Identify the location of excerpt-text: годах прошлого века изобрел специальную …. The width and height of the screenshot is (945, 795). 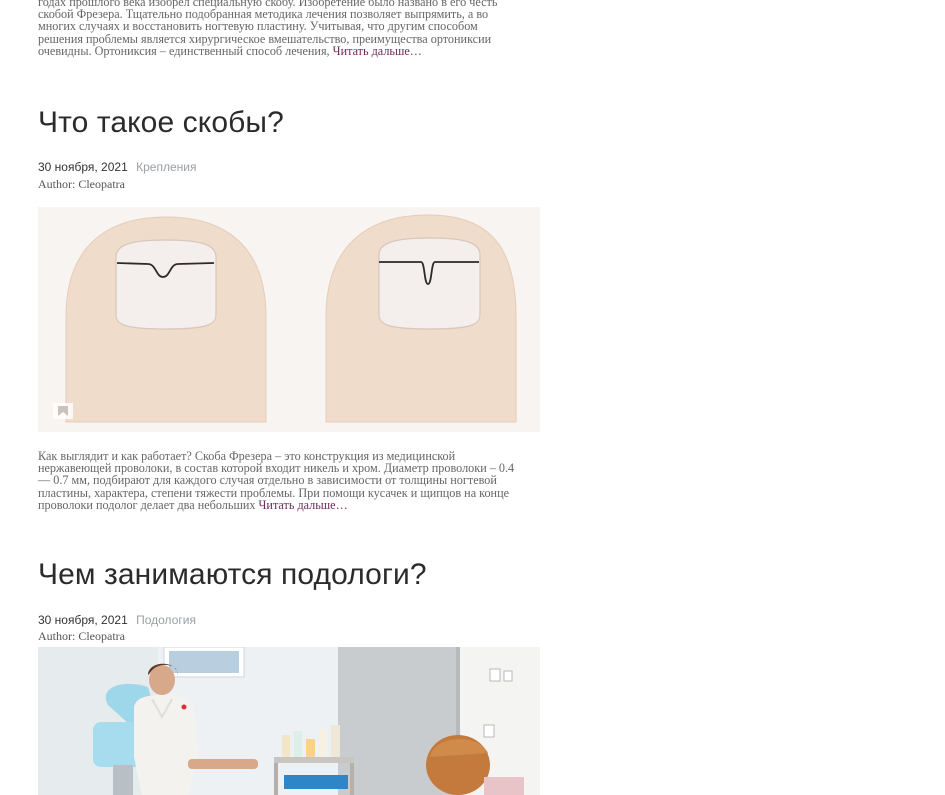
(289, 28).